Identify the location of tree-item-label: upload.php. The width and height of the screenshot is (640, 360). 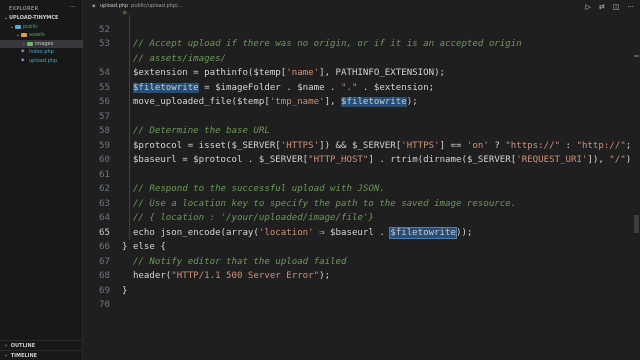
(43, 60).